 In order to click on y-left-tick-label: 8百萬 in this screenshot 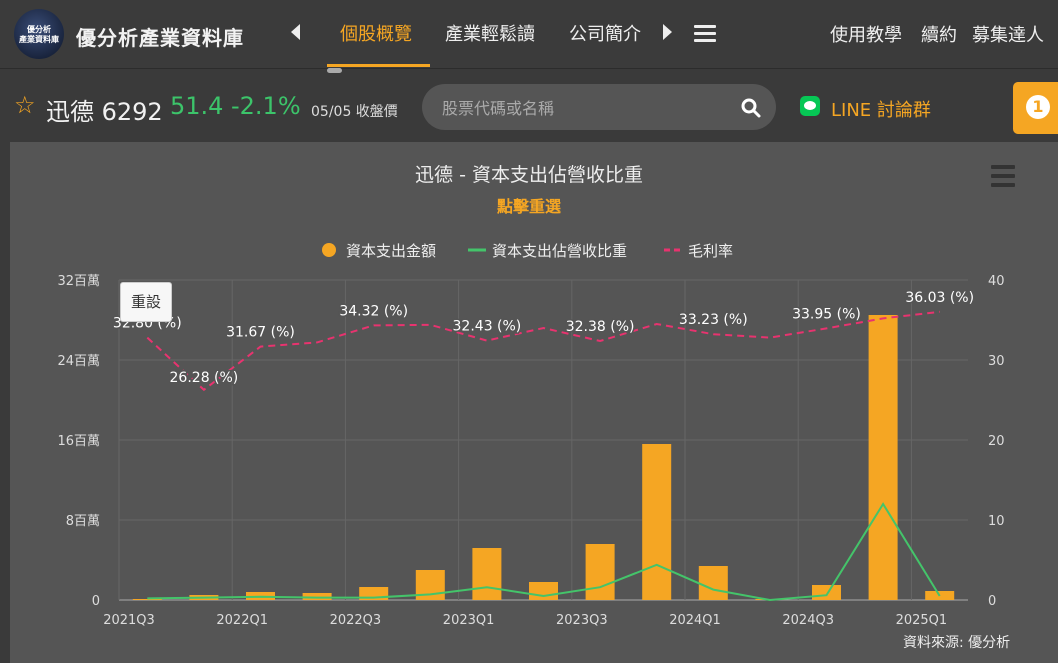, I will do `click(83, 521)`.